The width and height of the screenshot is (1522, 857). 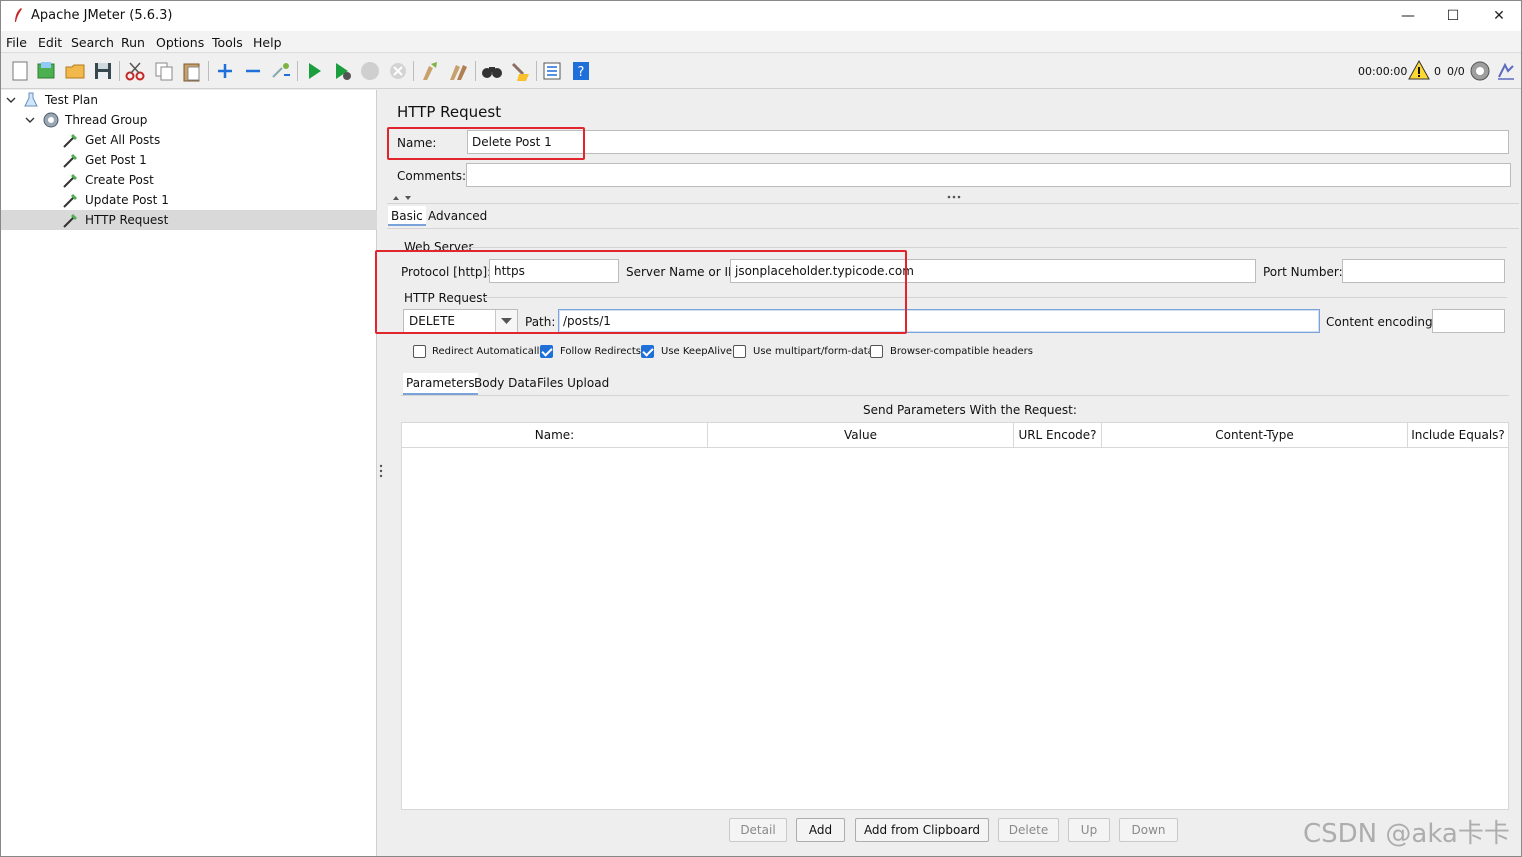 I want to click on protocol-label: Protocol [http]:, so click(x=446, y=272).